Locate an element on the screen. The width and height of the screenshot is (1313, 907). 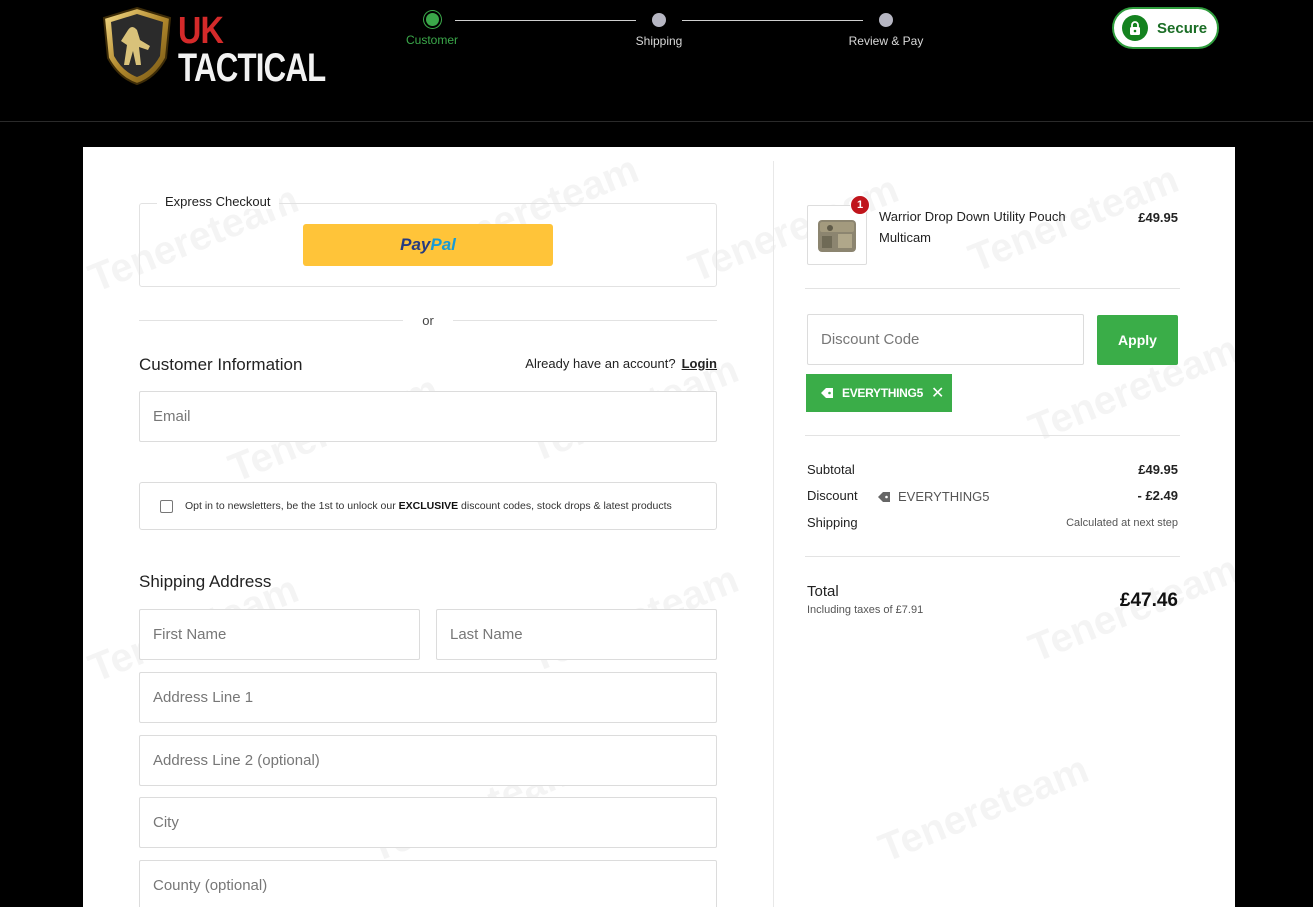
uk-tactical-logo: UK TACTICAL is located at coordinates (213, 48).